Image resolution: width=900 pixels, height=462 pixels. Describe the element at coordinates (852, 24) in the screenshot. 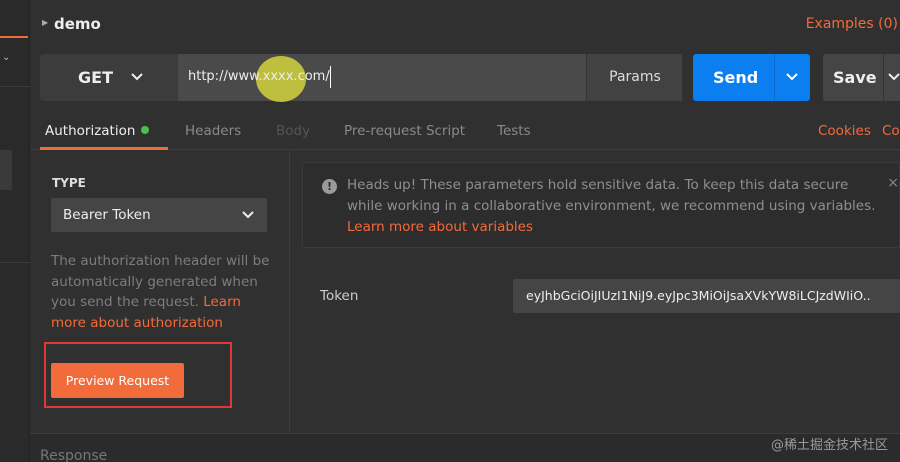

I see `examples-link: Examples (0)` at that location.